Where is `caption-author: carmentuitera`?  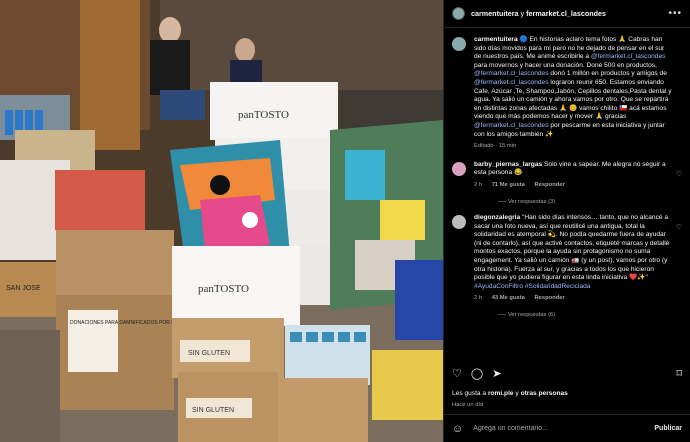 caption-author: carmentuitera is located at coordinates (496, 39).